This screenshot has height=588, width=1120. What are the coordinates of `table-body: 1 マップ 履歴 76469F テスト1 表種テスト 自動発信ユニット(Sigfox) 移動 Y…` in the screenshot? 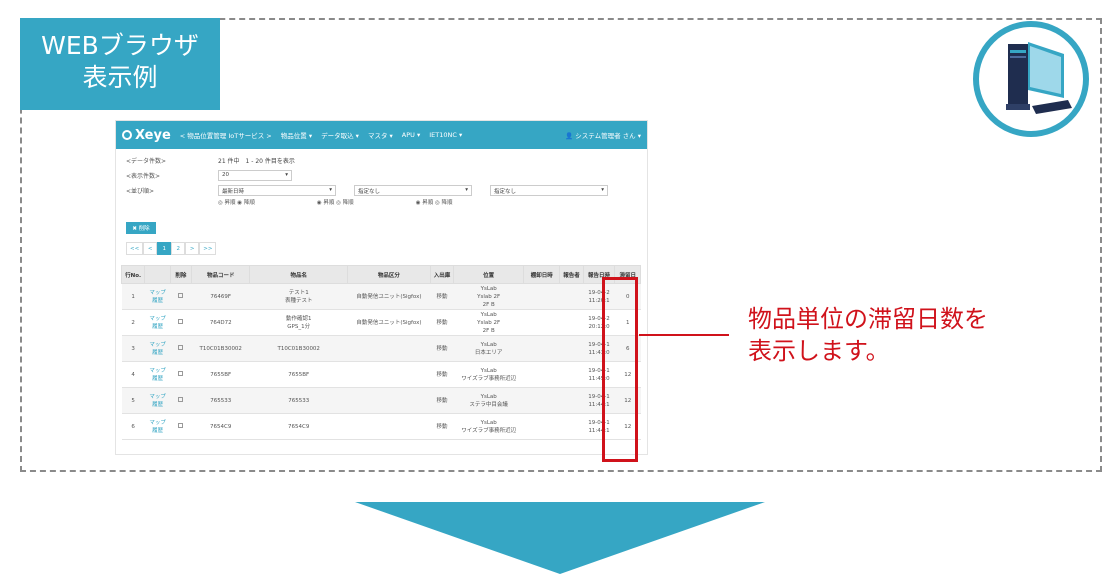 It's located at (381, 361).